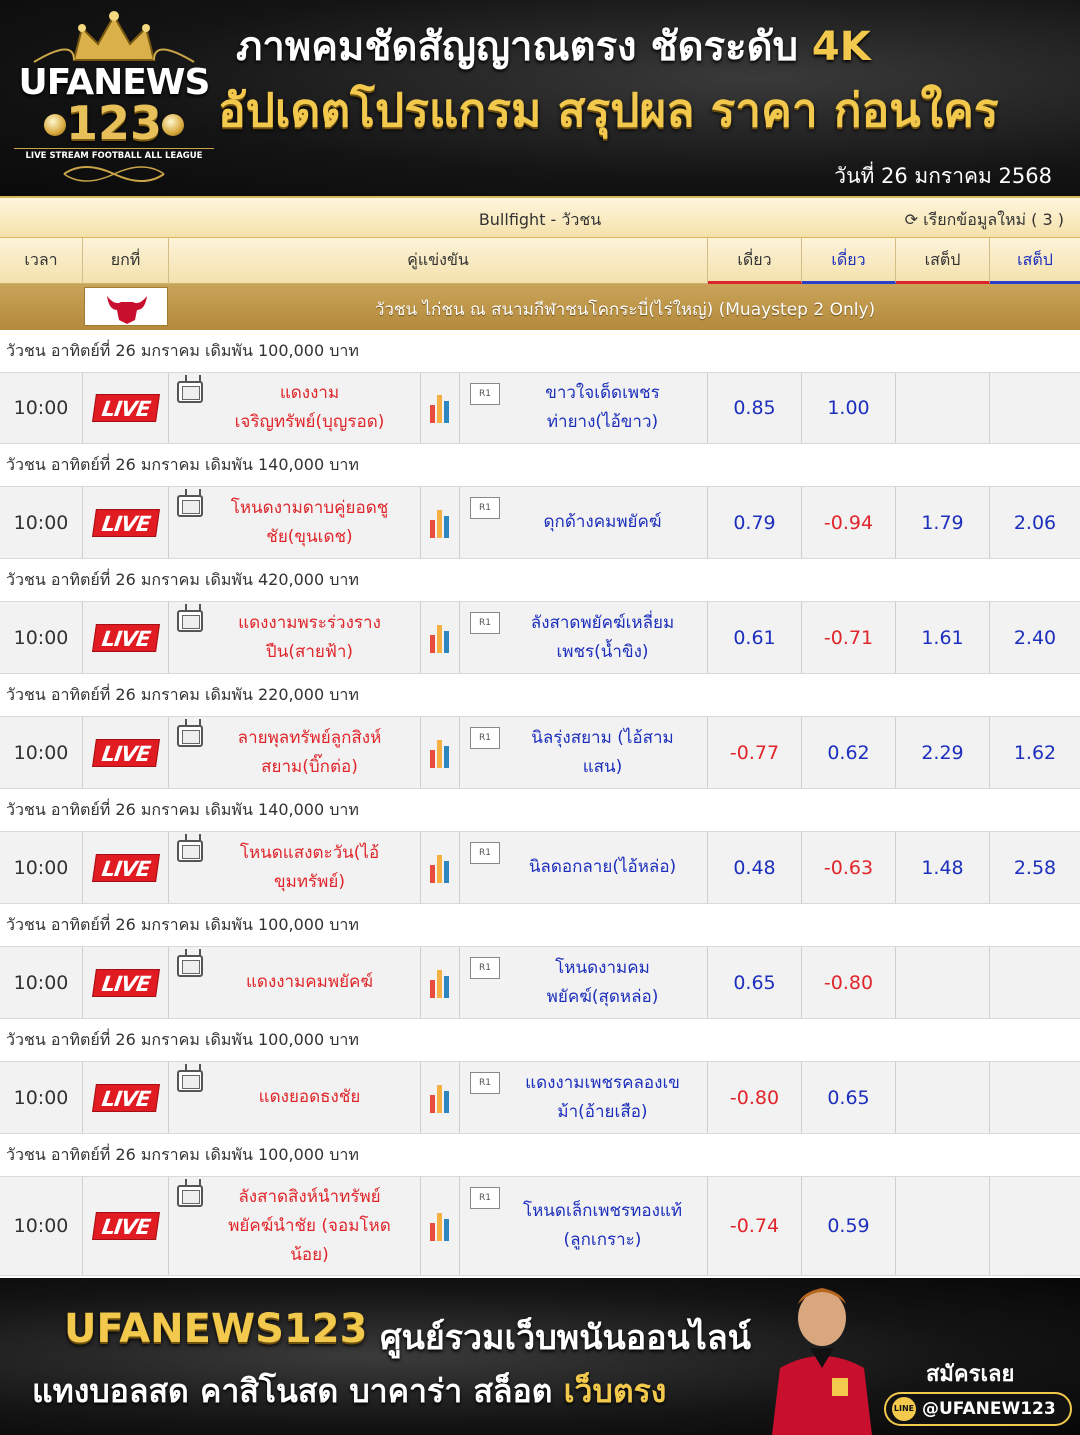 The height and width of the screenshot is (1435, 1080). Describe the element at coordinates (755, 1097) in the screenshot. I see `odds-single-1: -0.80` at that location.